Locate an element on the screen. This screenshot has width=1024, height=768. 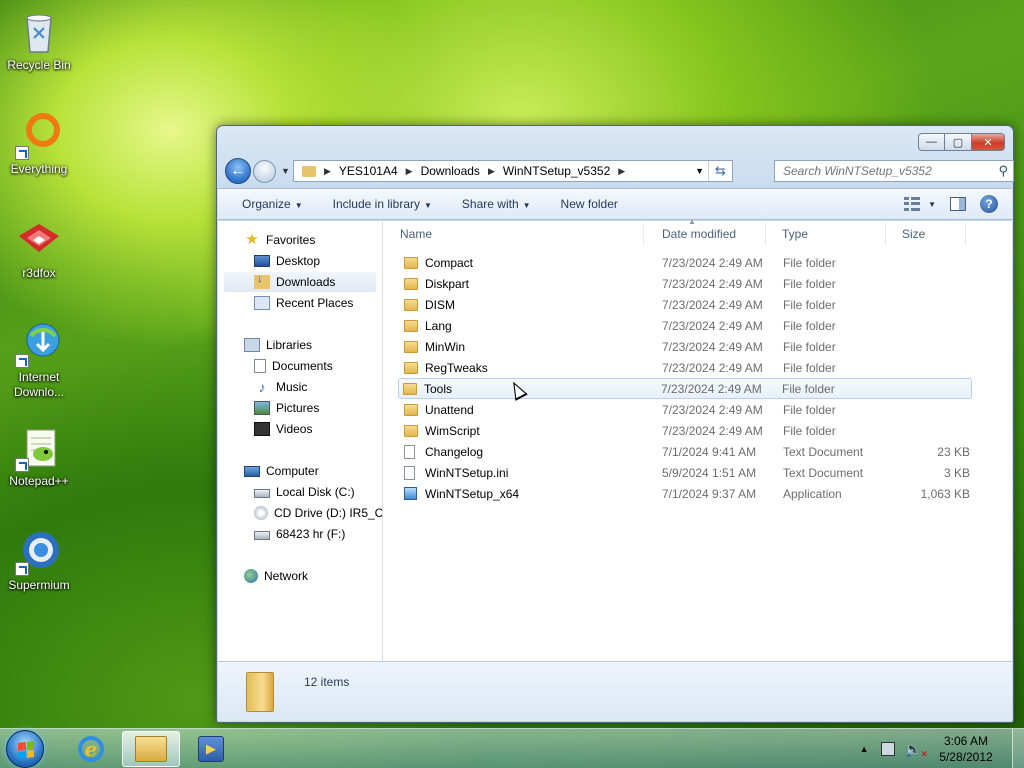
file-row: Diskpart 7/23/2024 2:49 AM File folder is located at coordinates (686, 283).